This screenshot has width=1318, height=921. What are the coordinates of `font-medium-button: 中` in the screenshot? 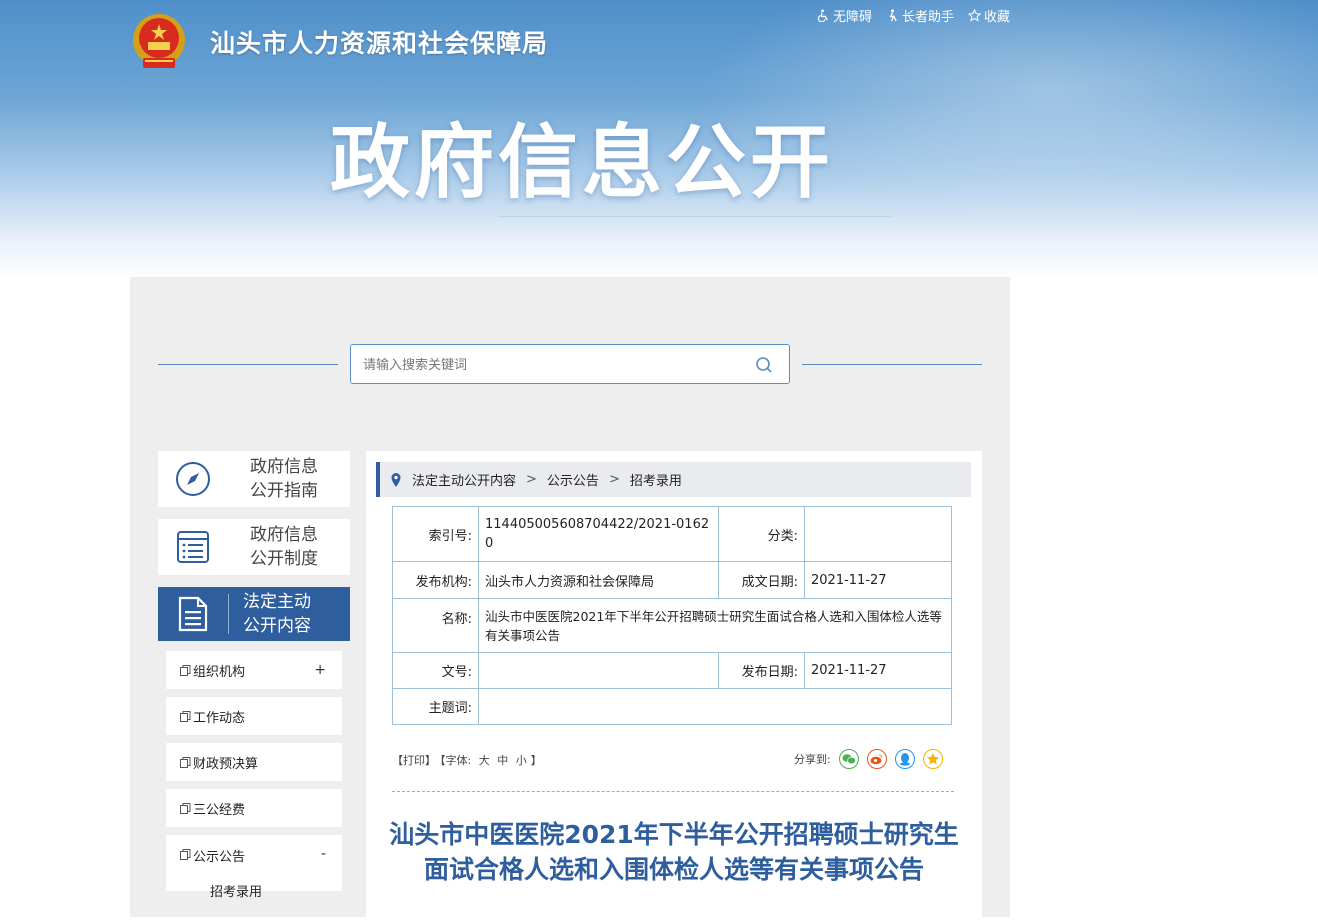 It's located at (502, 760).